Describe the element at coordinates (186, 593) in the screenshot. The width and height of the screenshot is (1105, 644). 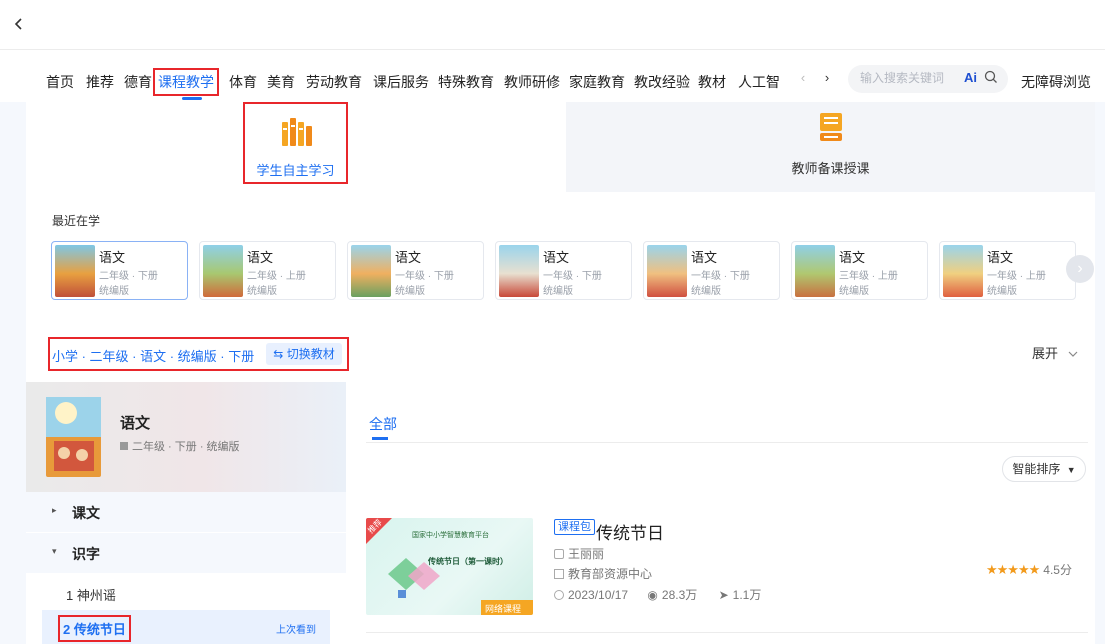
I see `lesson-item: 1 神州谣` at that location.